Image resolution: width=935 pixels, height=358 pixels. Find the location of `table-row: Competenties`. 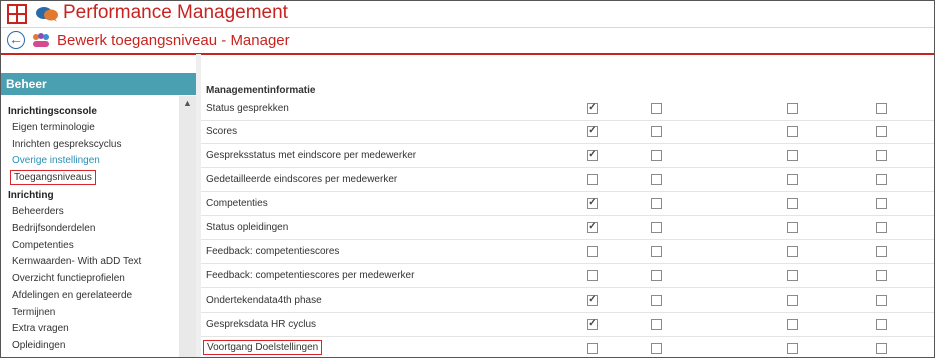

table-row: Competenties is located at coordinates (567, 204).